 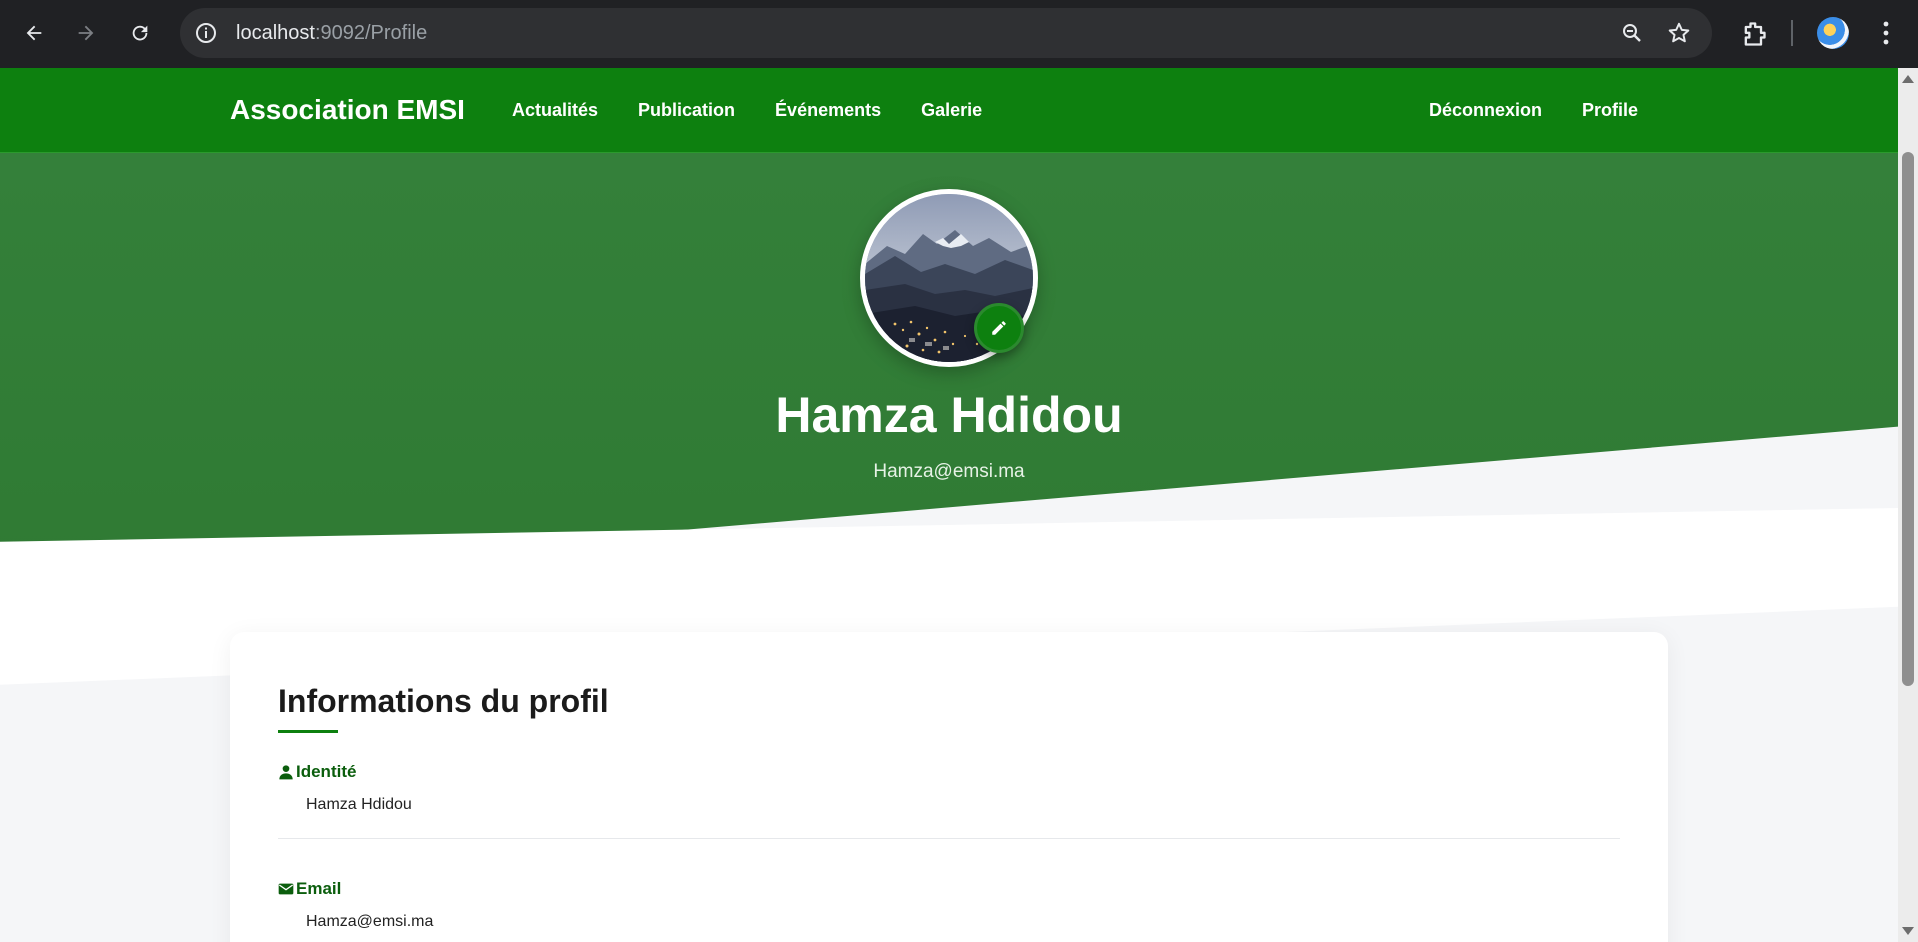 What do you see at coordinates (370, 921) in the screenshot?
I see `field-value-email: Hamza@emsi.ma` at bounding box center [370, 921].